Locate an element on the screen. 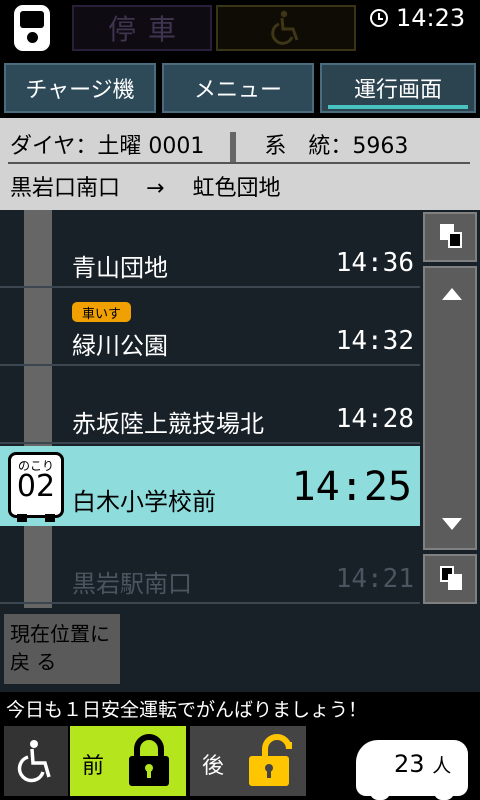 The width and height of the screenshot is (480, 800). remaining-stops-badge: のこり 02 is located at coordinates (36, 487).